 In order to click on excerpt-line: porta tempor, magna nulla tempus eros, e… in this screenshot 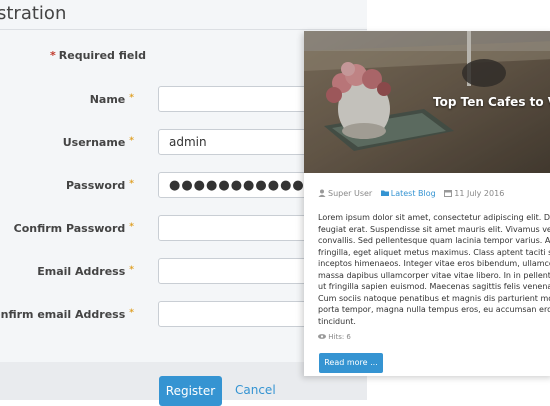, I will do `click(434, 309)`.